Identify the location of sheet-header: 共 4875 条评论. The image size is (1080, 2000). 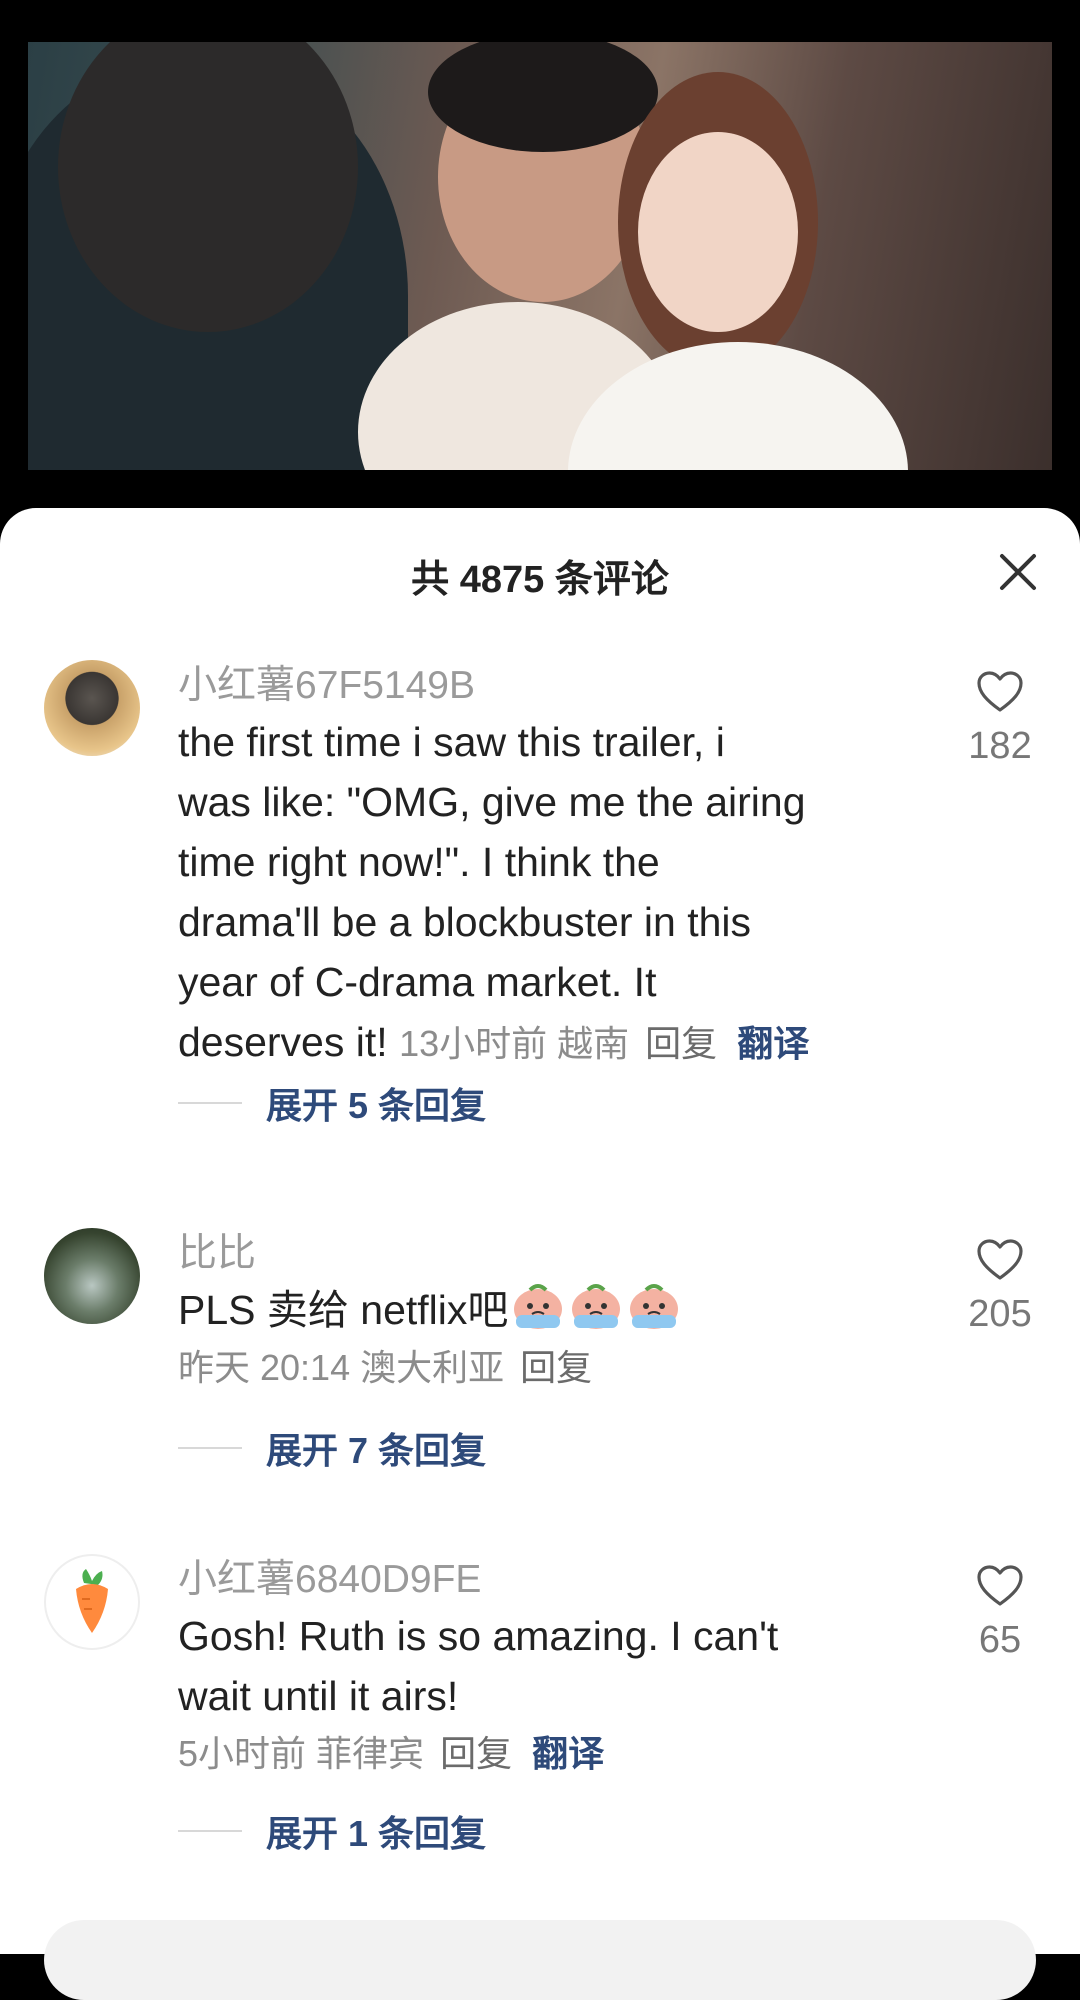
(540, 573).